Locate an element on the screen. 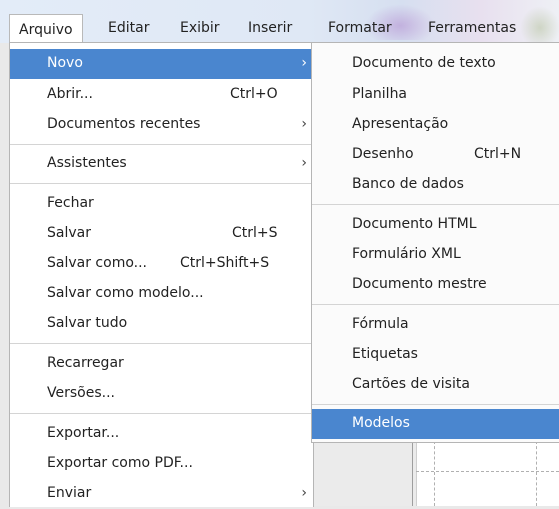 This screenshot has width=559, height=509. menu-item-label: Desenho is located at coordinates (383, 154).